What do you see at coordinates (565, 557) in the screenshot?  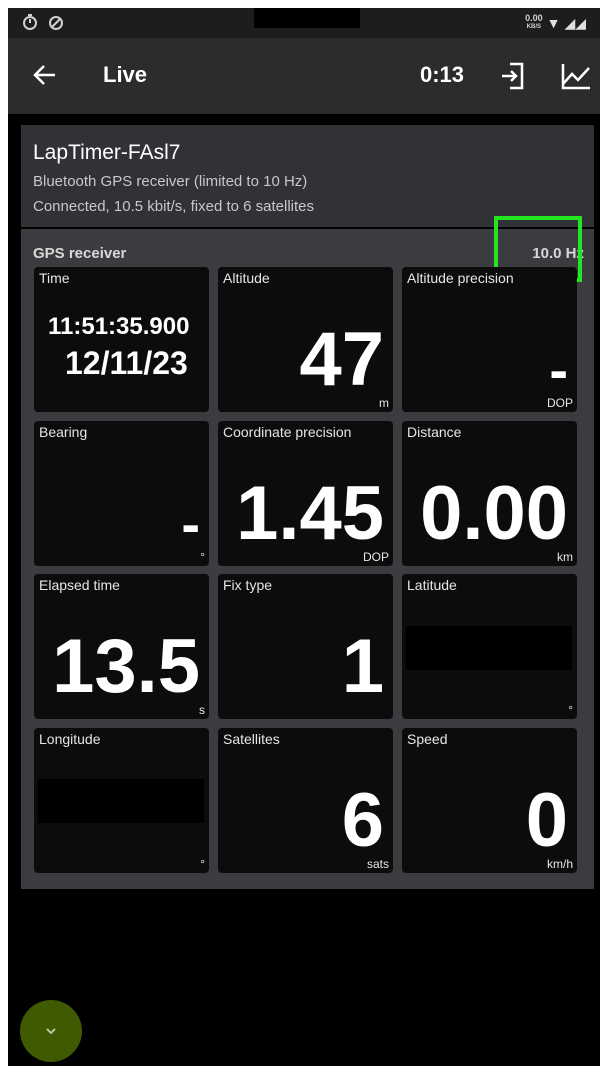 I see `tile-unit: km` at bounding box center [565, 557].